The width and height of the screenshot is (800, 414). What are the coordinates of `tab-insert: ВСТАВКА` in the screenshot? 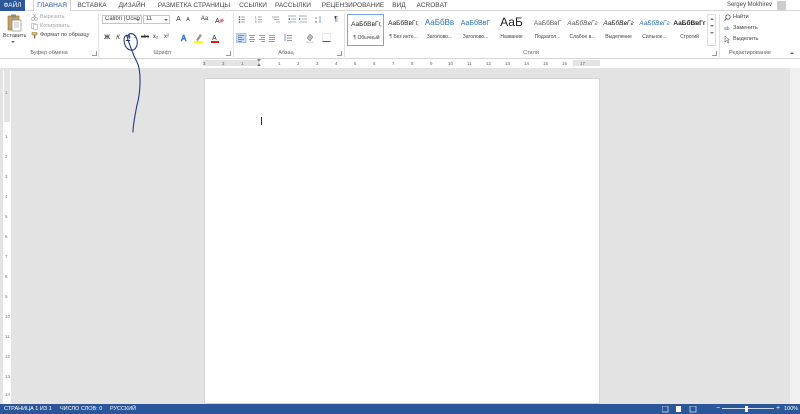 It's located at (92, 5).